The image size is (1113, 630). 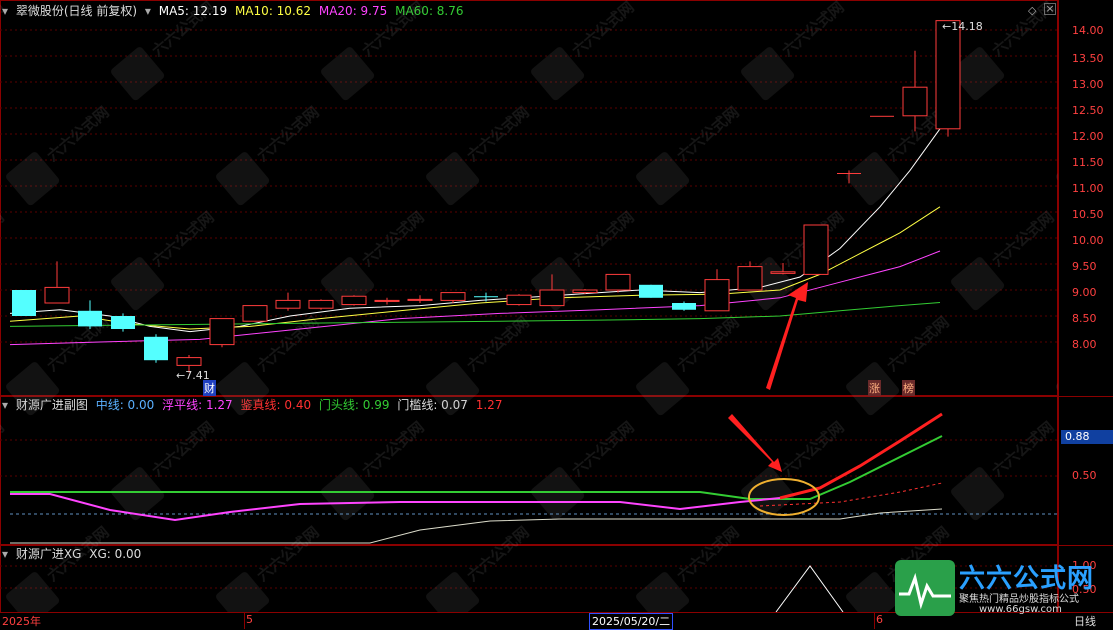 I want to click on sub1-y-tick: 0.50, so click(x=1084, y=475).